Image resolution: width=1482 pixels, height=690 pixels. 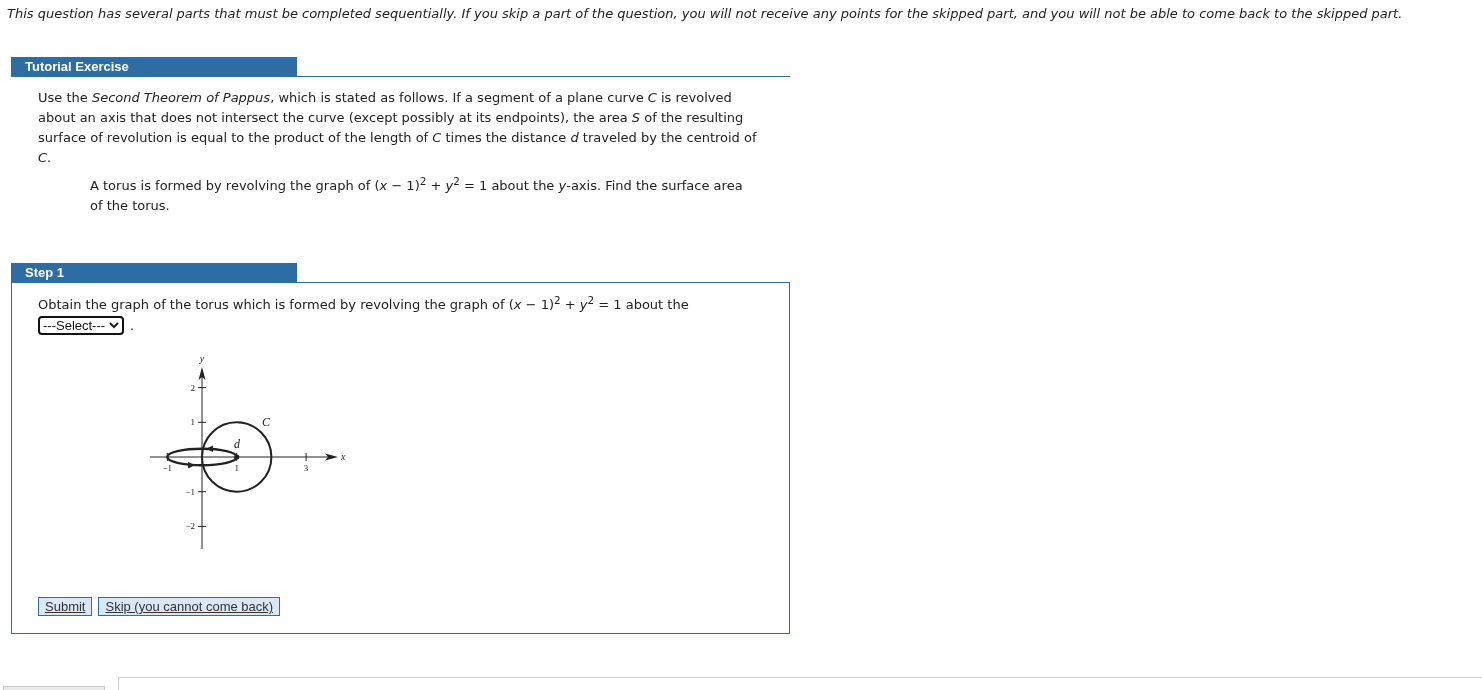 I want to click on axis-label: y, so click(x=202, y=358).